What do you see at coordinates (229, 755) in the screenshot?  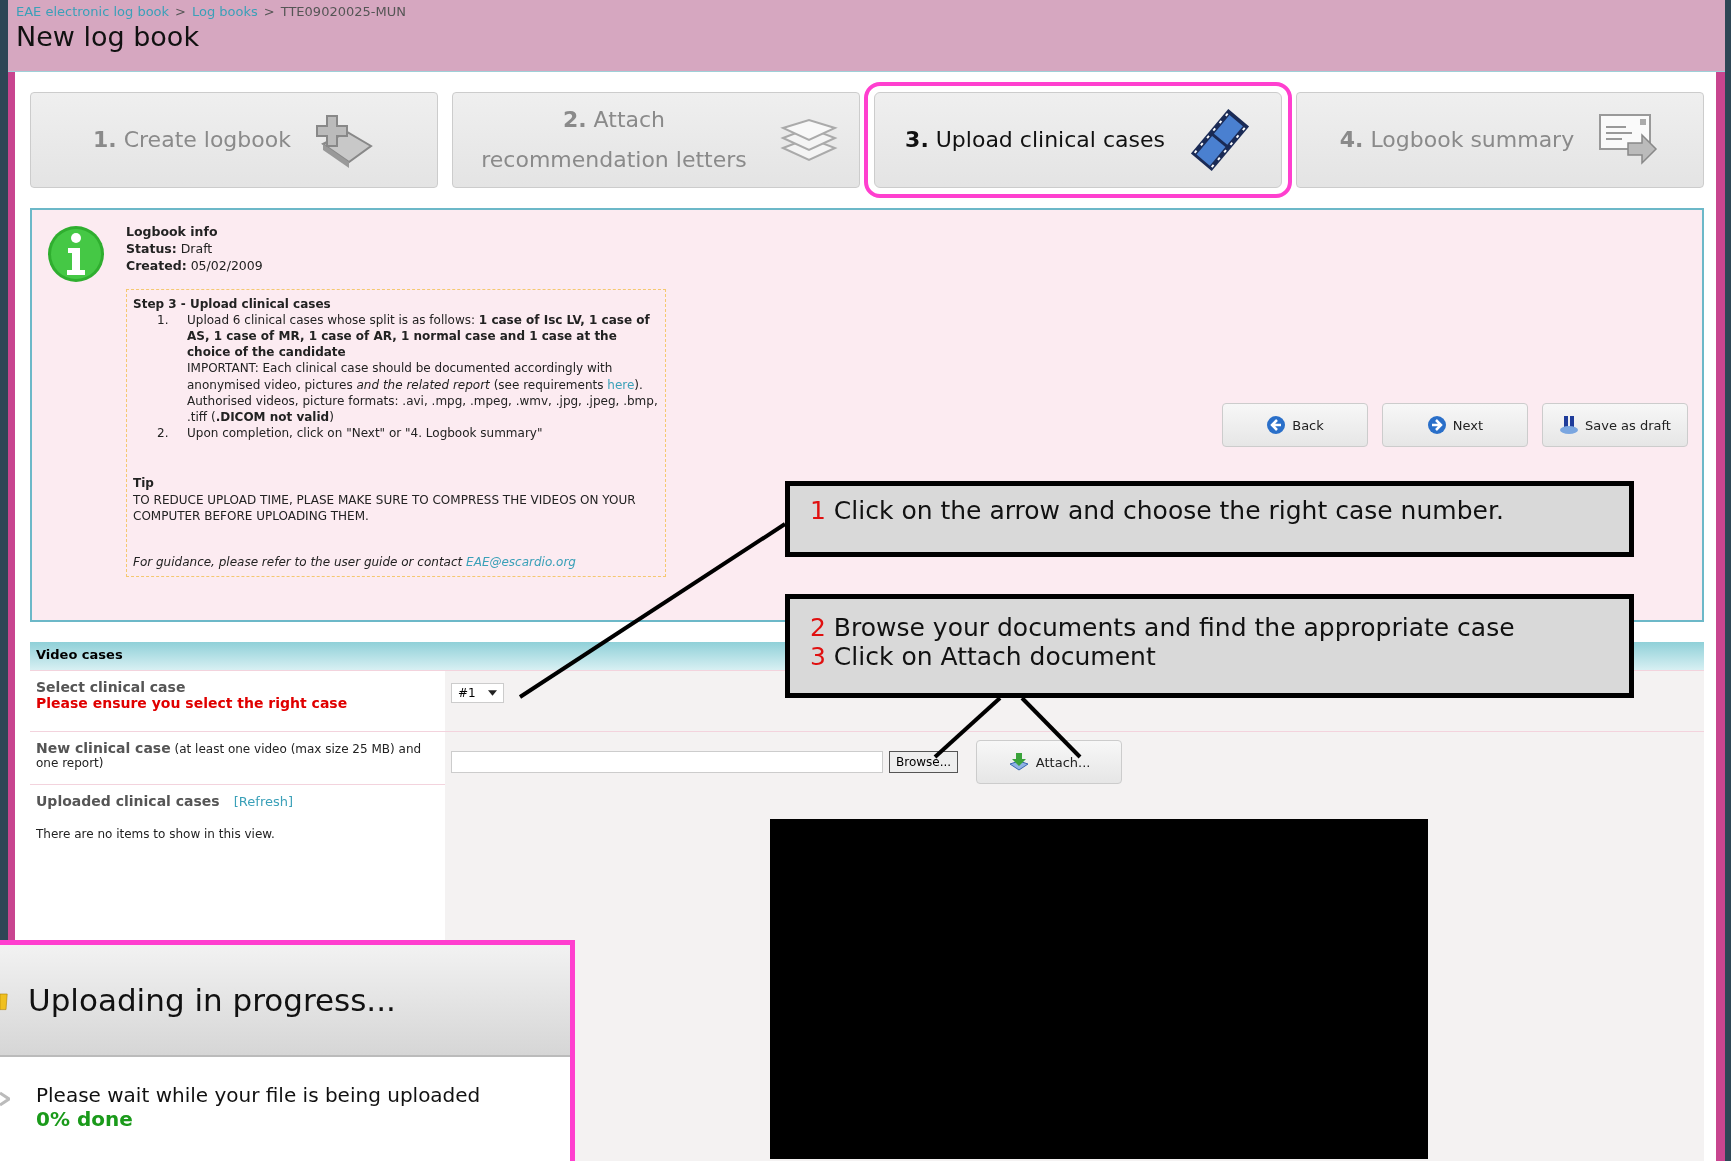 I see `field-label: New clinical case (at least one video (max size 25 MB) and one report)` at bounding box center [229, 755].